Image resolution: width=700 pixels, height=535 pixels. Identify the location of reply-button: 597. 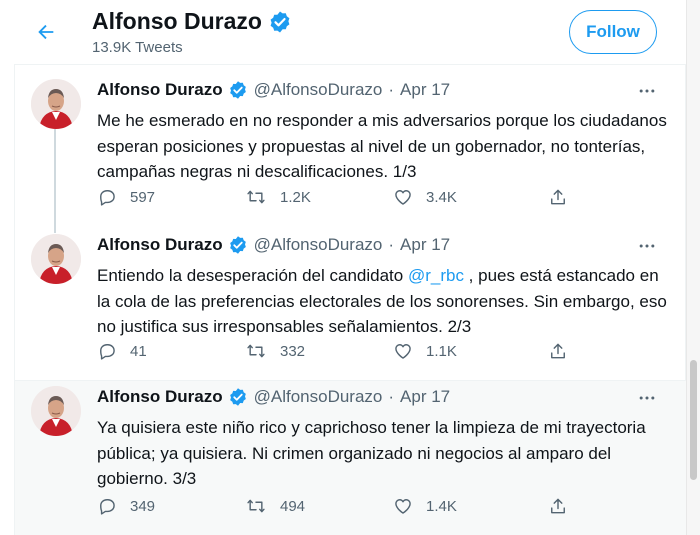
(126, 197).